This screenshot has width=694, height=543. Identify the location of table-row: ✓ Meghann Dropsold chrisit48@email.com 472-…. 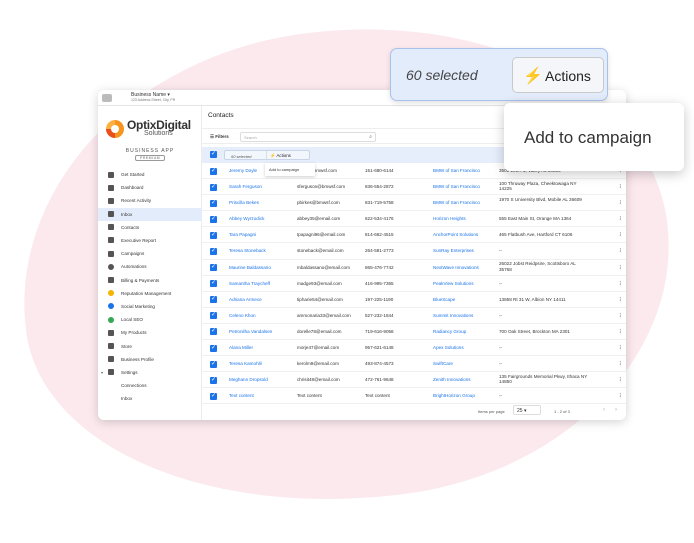
(414, 380).